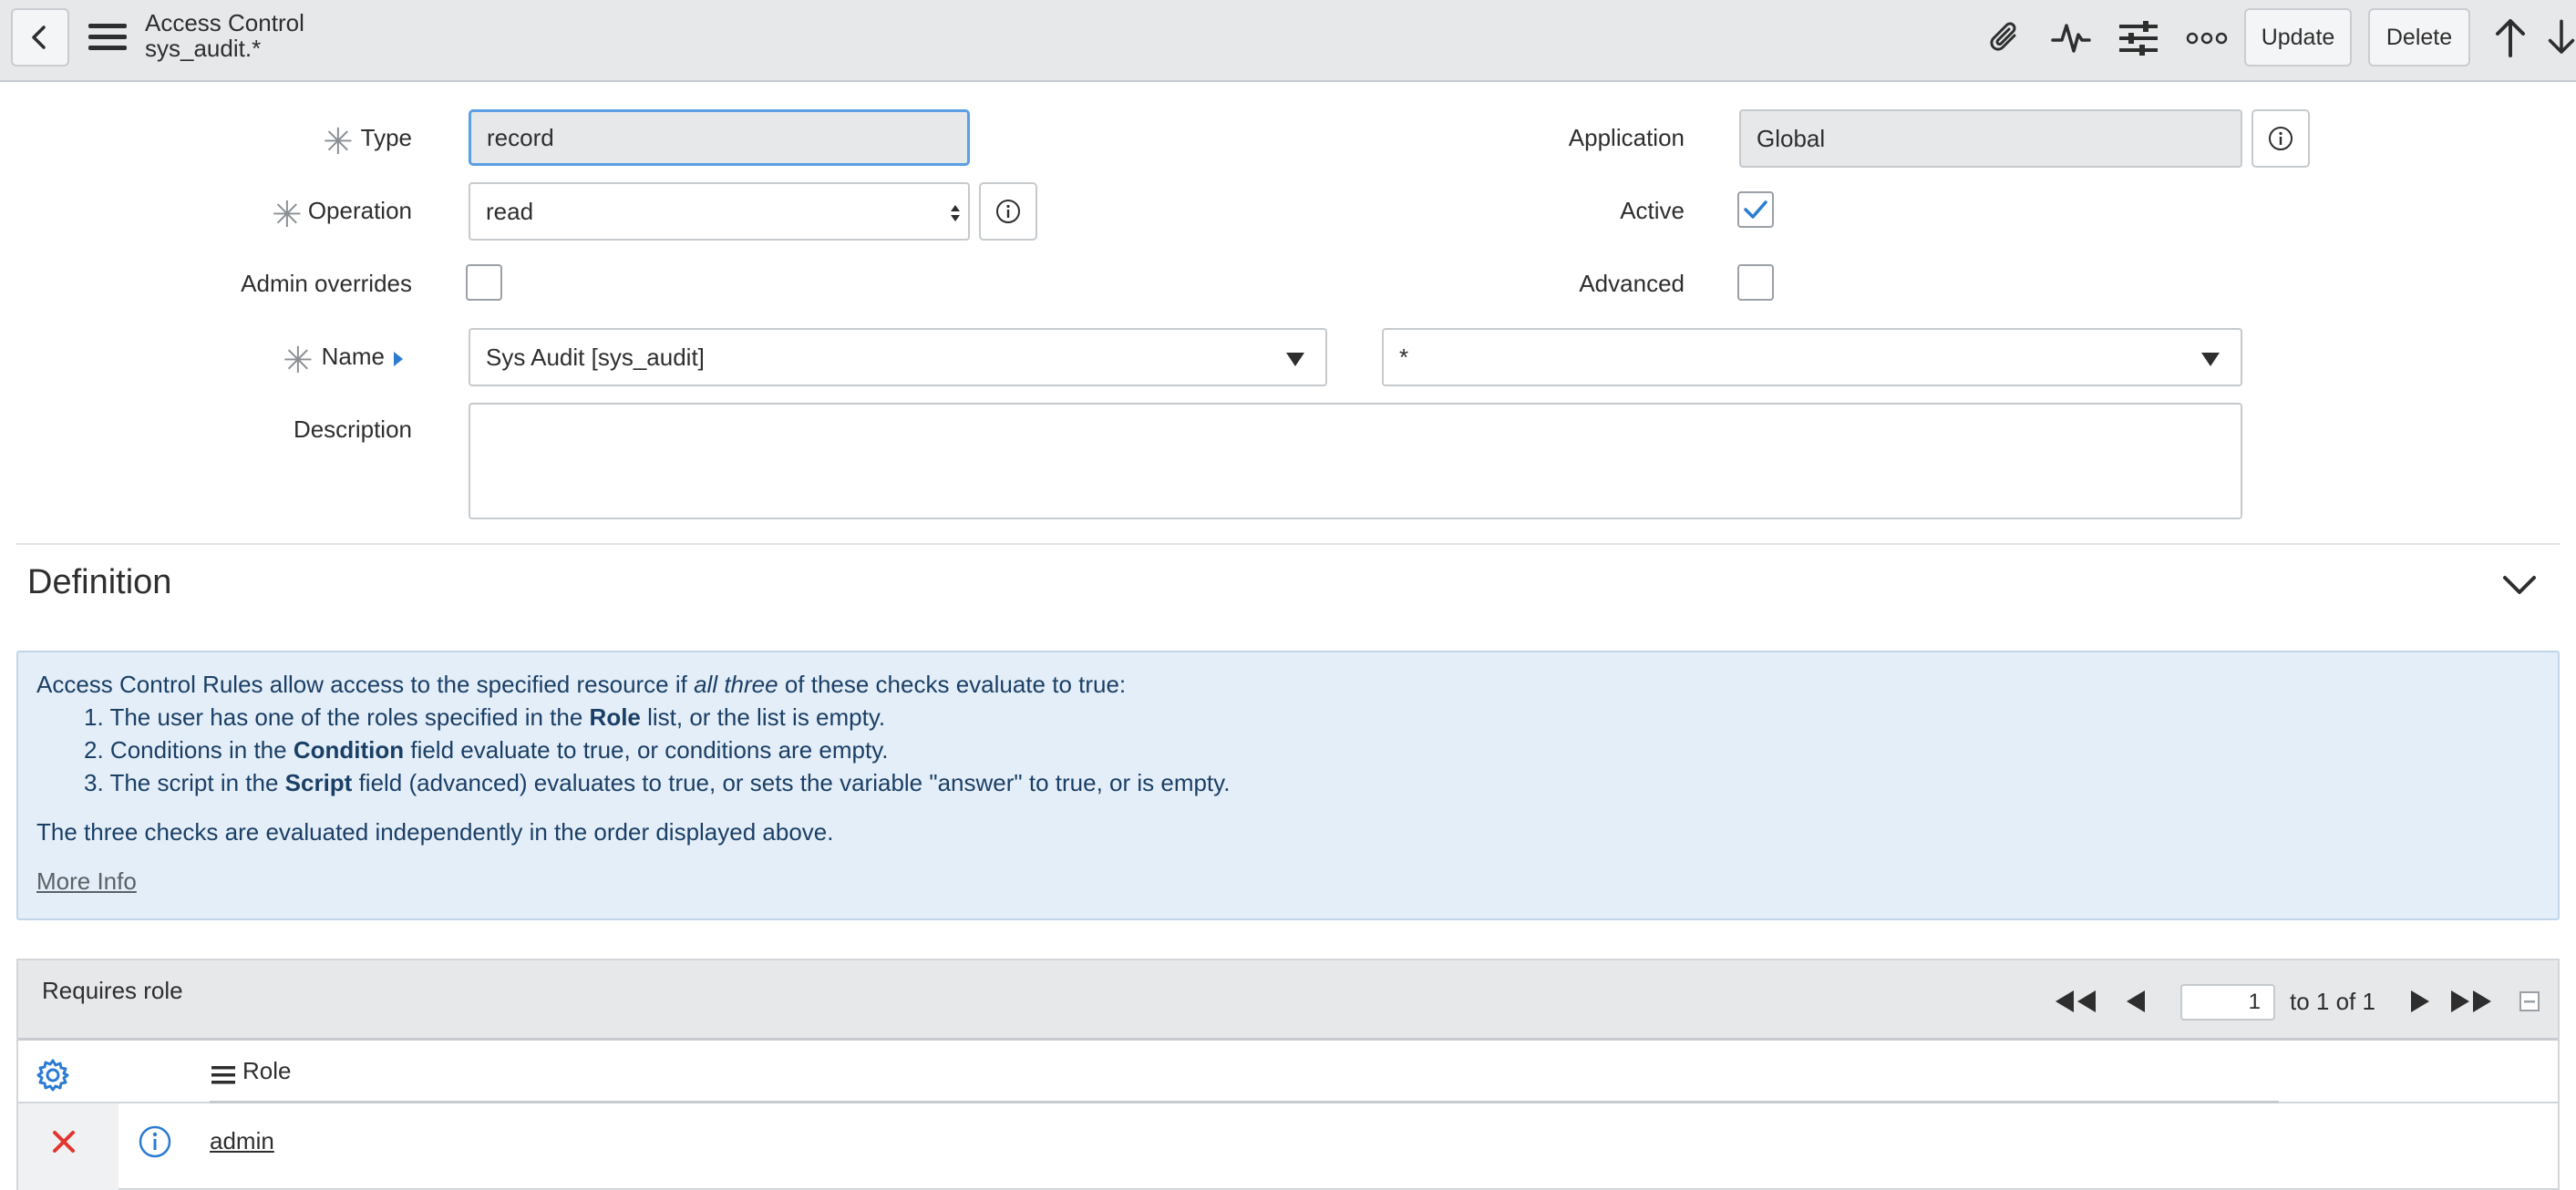  What do you see at coordinates (203, 49) in the screenshot?
I see `form-subtitle: sys_audit.*` at bounding box center [203, 49].